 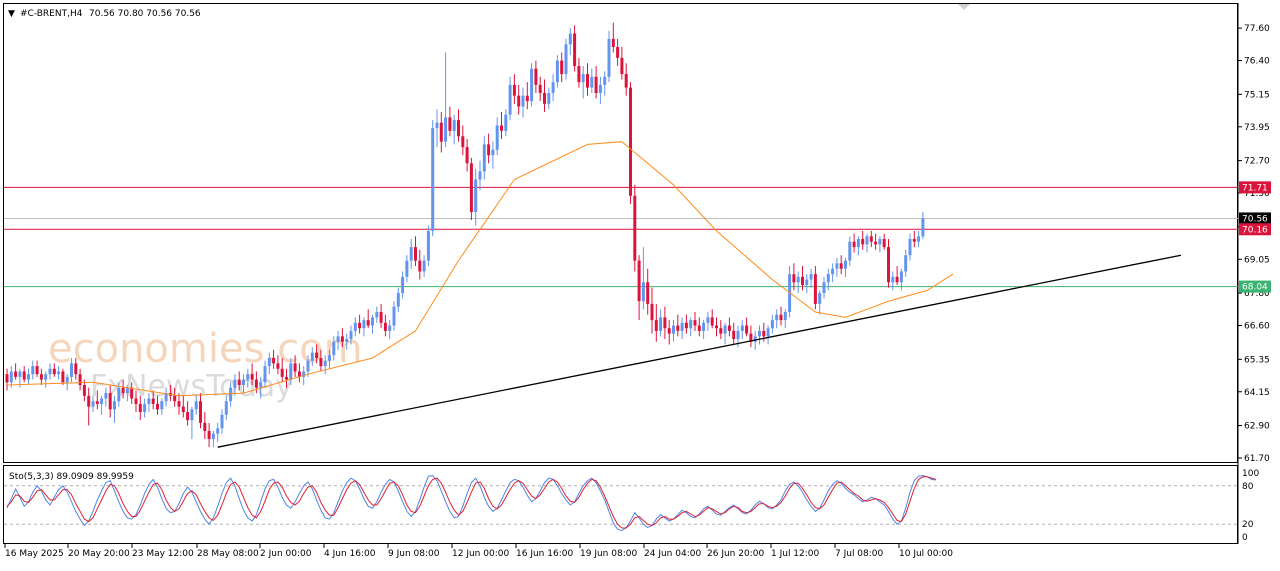 What do you see at coordinates (1255, 188) in the screenshot?
I see `level-badge-text-resistance-upper: 71.71` at bounding box center [1255, 188].